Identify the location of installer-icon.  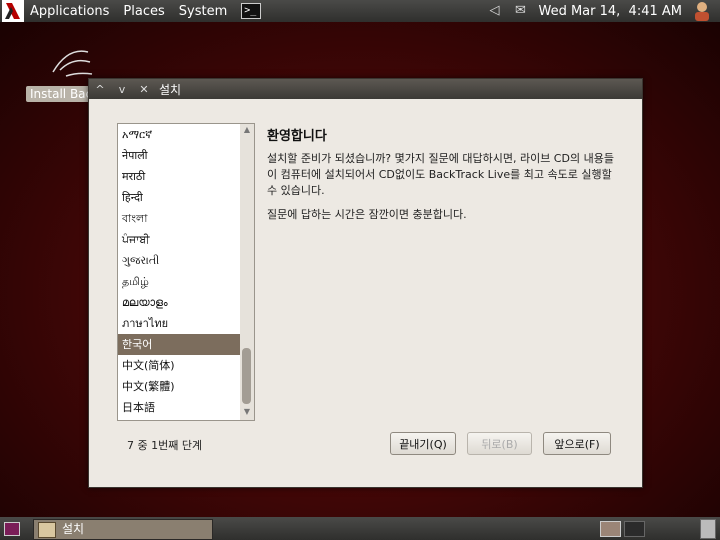
(47, 529).